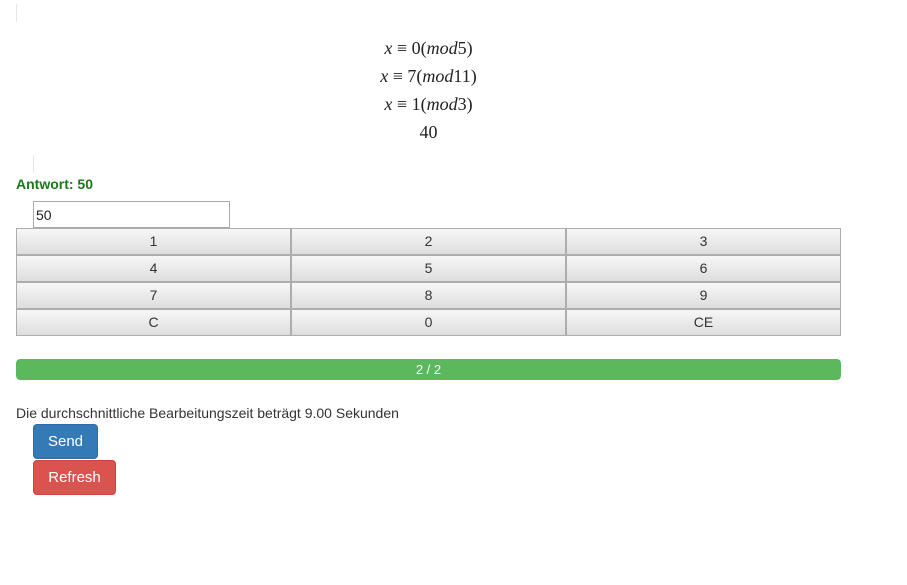 Image resolution: width=907 pixels, height=585 pixels. I want to click on key-clear: C, so click(153, 322).